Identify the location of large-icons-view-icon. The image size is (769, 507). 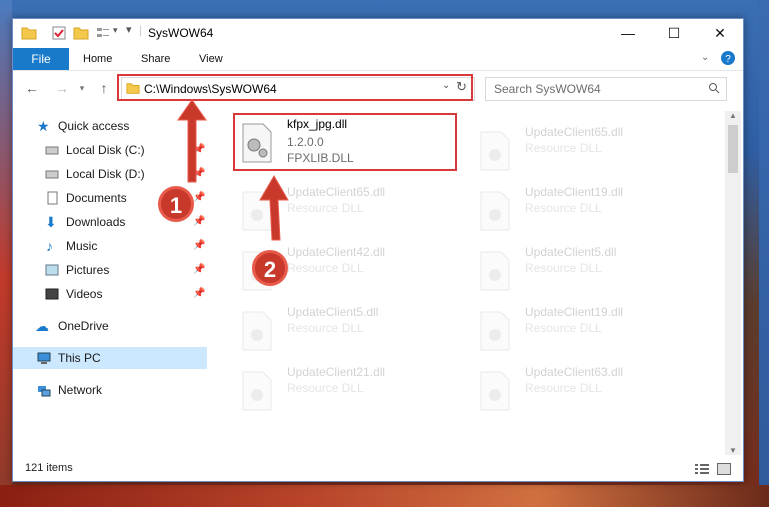
(724, 469).